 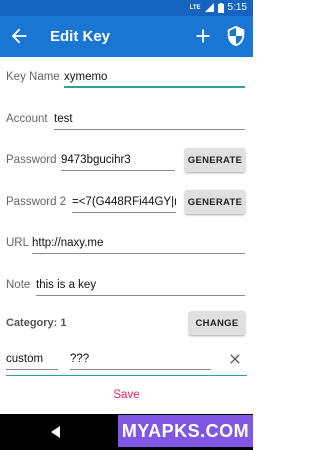 I want to click on custom-field-name-input: custom, so click(x=32, y=361).